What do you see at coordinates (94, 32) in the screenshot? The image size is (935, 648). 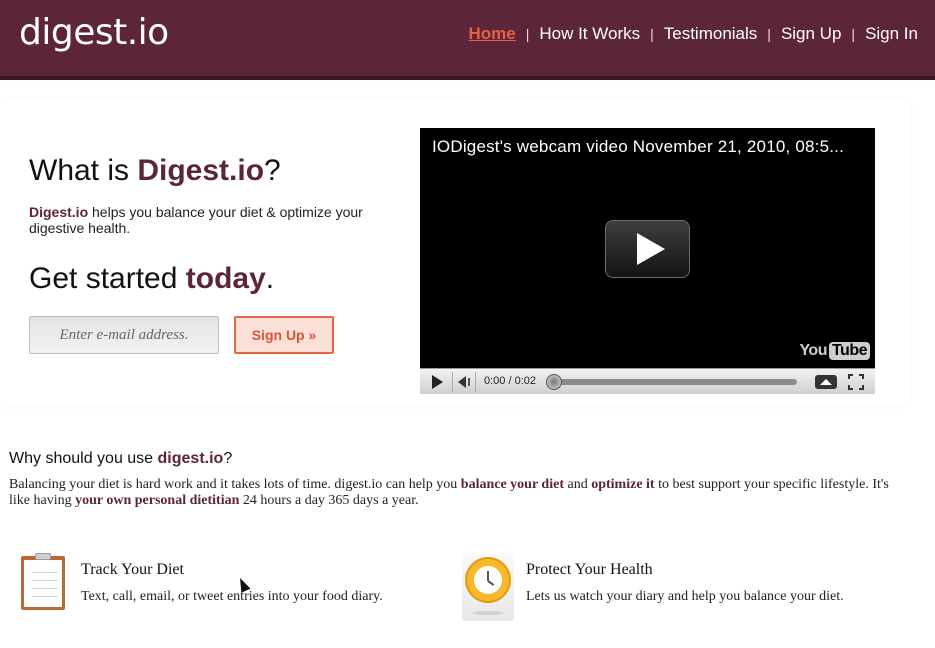 I see `site-logo: digest.io` at bounding box center [94, 32].